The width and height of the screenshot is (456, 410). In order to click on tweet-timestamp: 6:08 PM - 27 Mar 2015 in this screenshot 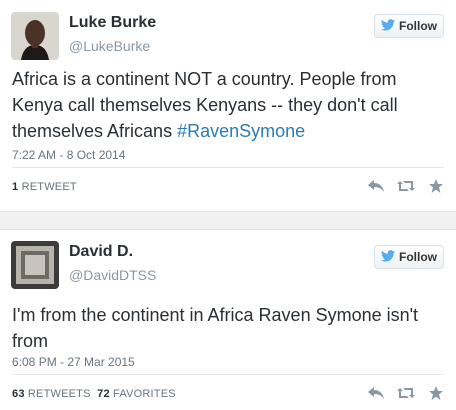, I will do `click(73, 362)`.